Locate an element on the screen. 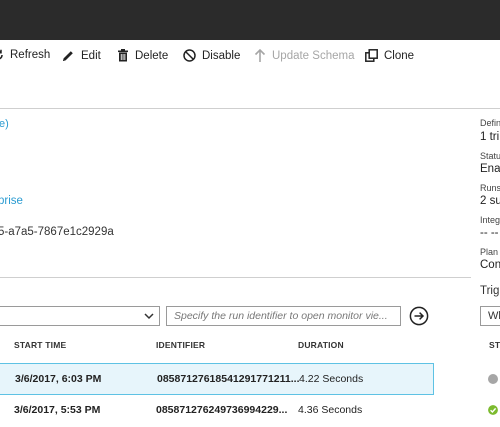 This screenshot has height=427, width=500. update-schema-button: Update Schema is located at coordinates (304, 56).